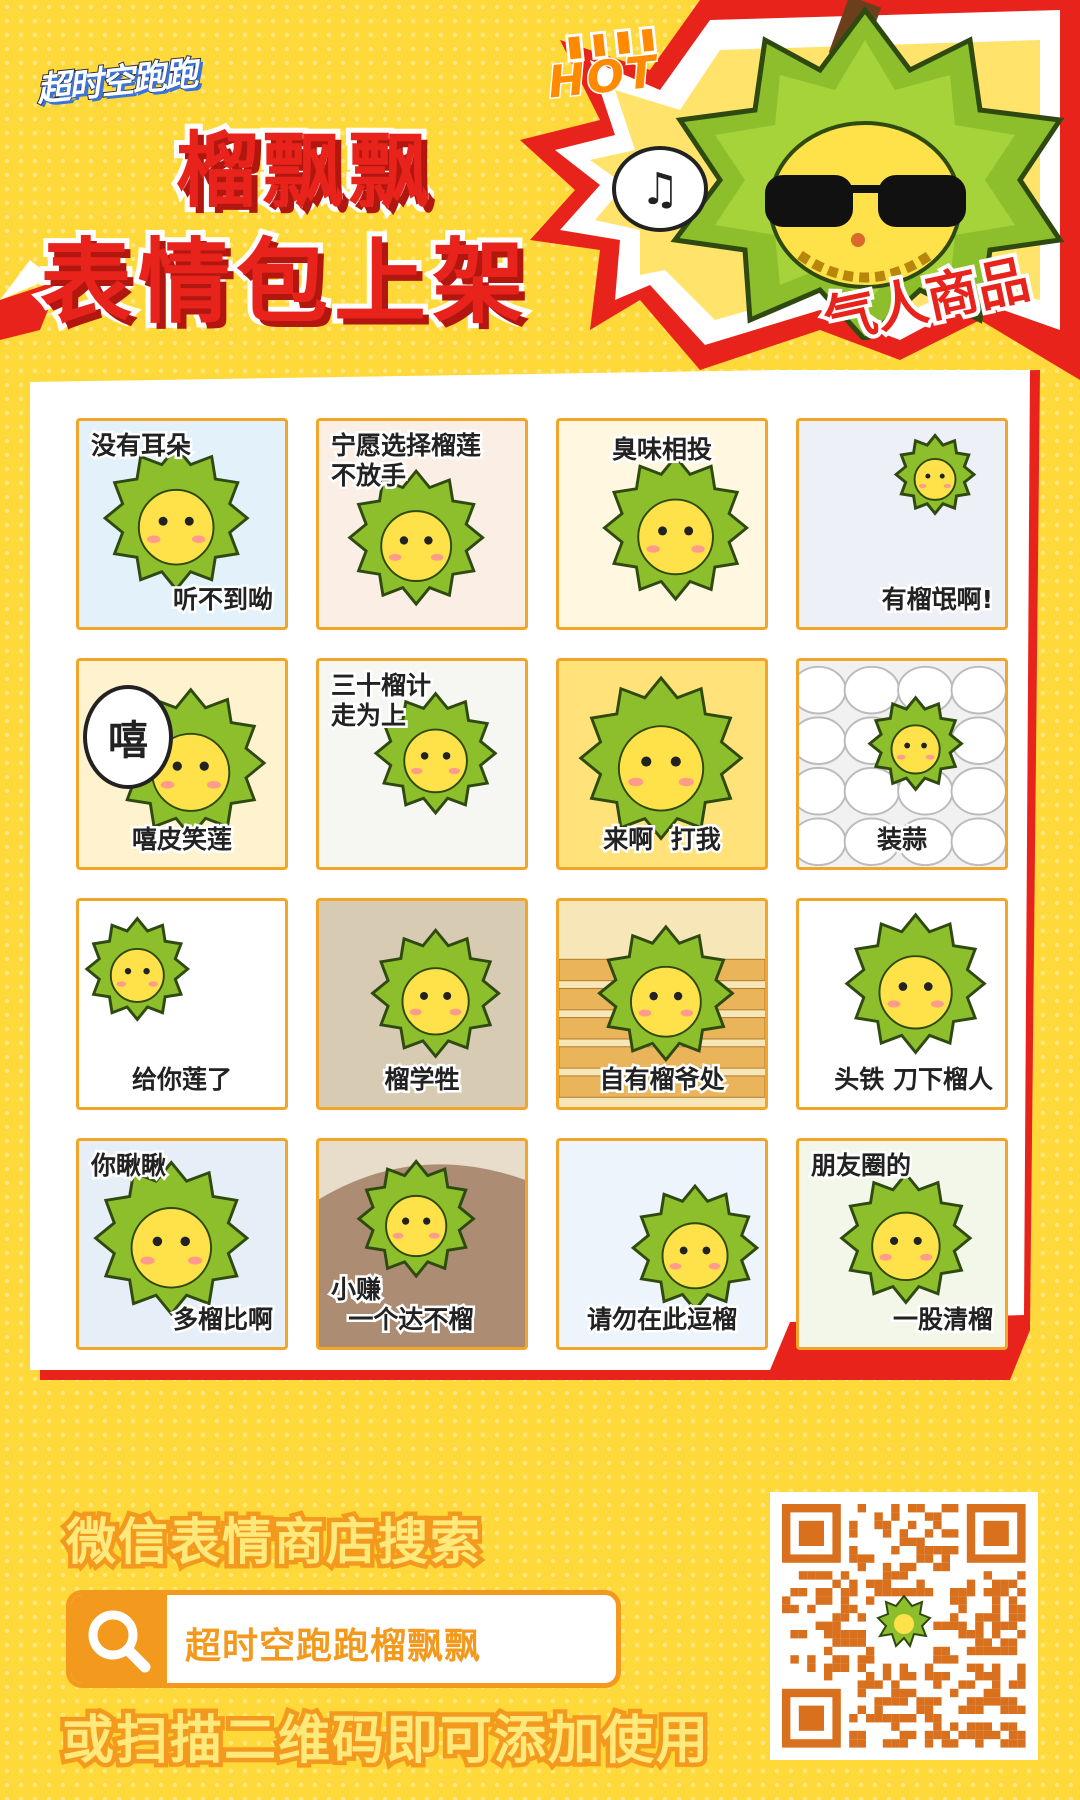  I want to click on sticker-4: 有榴氓啊!, so click(902, 524).